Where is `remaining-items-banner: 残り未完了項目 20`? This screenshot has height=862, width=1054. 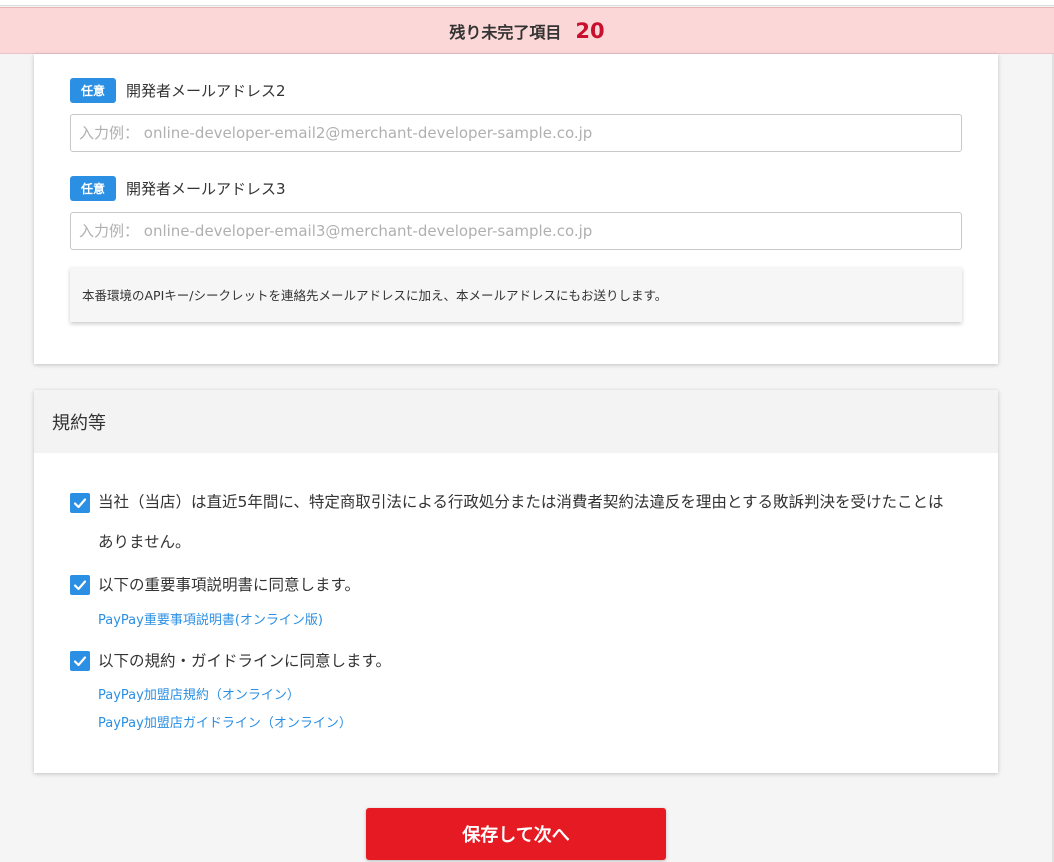
remaining-items-banner: 残り未完了項目 20 is located at coordinates (527, 30).